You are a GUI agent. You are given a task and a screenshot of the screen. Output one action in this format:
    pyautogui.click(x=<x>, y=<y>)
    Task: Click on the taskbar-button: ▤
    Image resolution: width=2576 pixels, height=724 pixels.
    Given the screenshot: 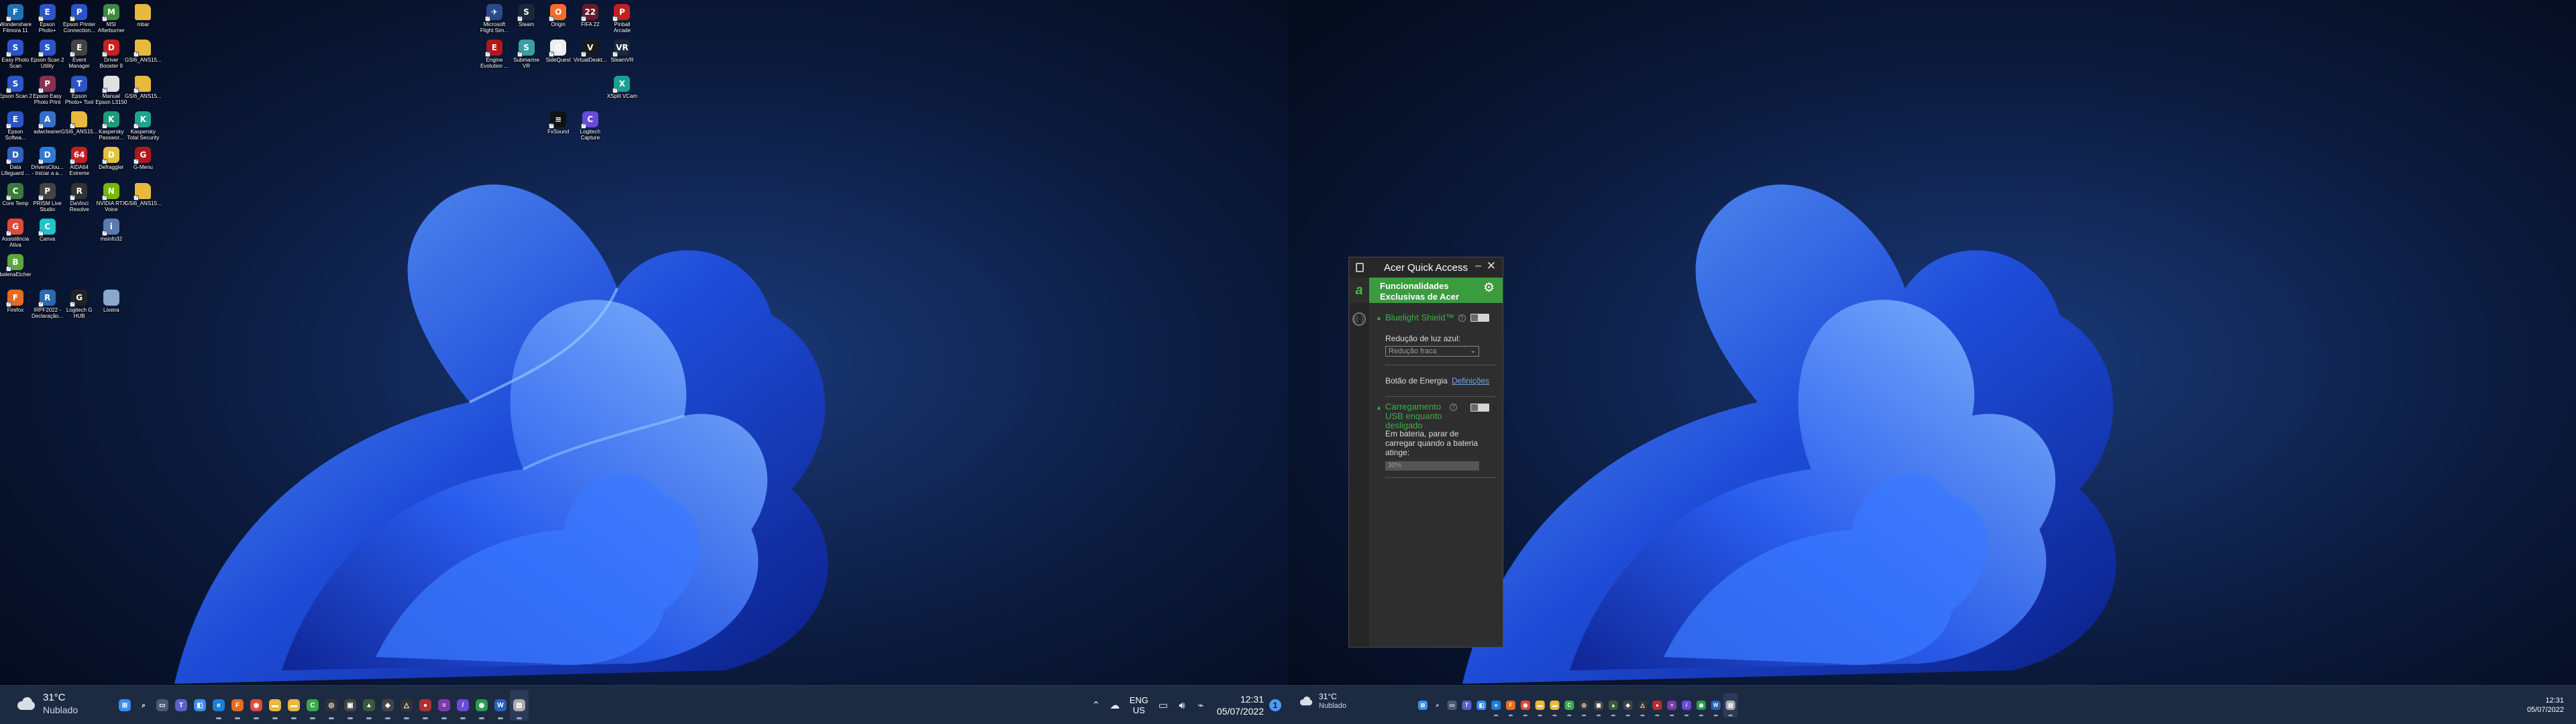 What is the action you would take?
    pyautogui.click(x=519, y=705)
    